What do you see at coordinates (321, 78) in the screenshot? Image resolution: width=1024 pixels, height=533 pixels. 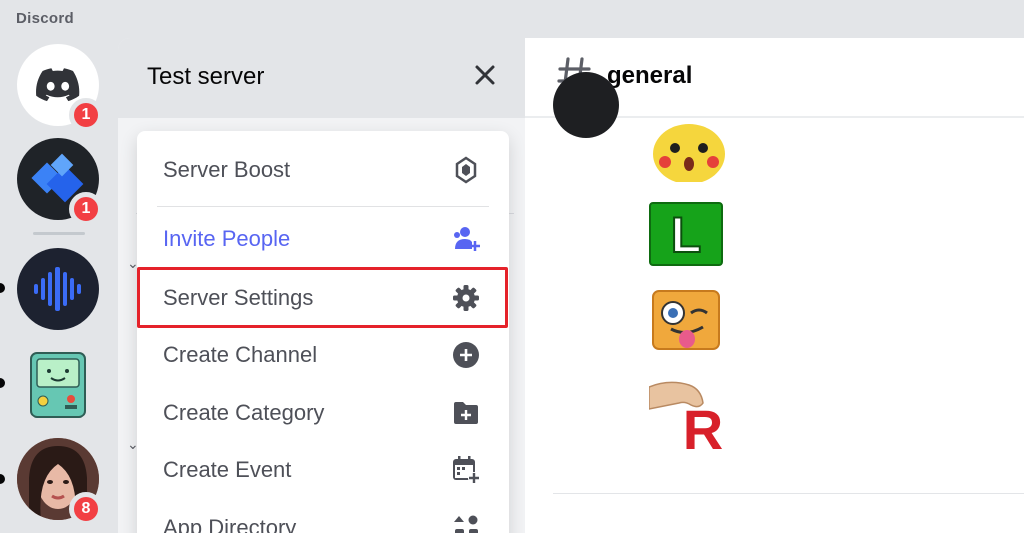 I see `server-header: Test server` at bounding box center [321, 78].